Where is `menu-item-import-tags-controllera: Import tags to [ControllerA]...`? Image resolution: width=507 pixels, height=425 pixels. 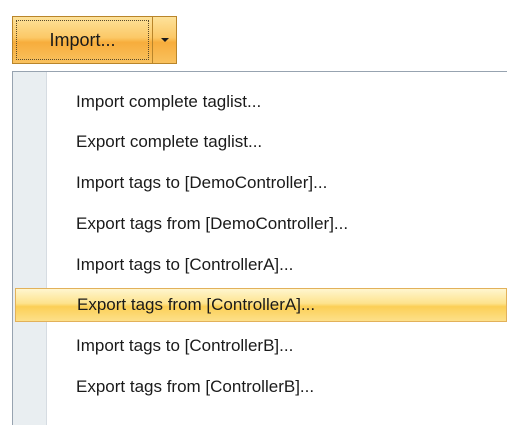 menu-item-import-tags-controllera: Import tags to [ControllerA]... is located at coordinates (261, 265).